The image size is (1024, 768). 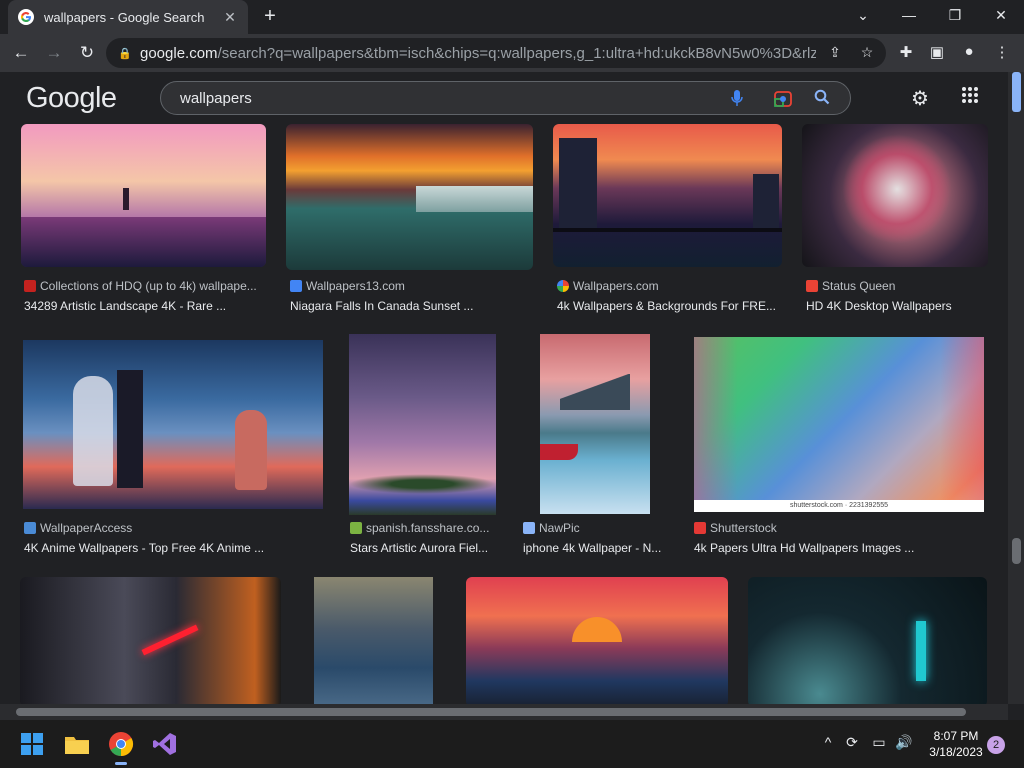 What do you see at coordinates (71, 98) in the screenshot?
I see `google-logo: Google` at bounding box center [71, 98].